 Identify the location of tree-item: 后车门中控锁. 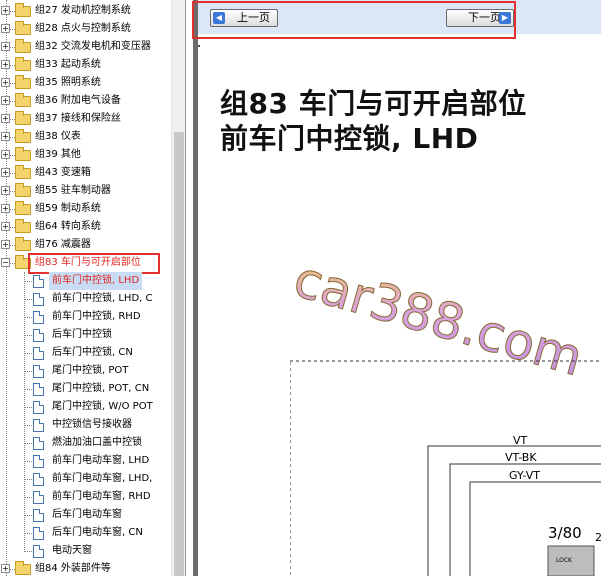
(85, 335).